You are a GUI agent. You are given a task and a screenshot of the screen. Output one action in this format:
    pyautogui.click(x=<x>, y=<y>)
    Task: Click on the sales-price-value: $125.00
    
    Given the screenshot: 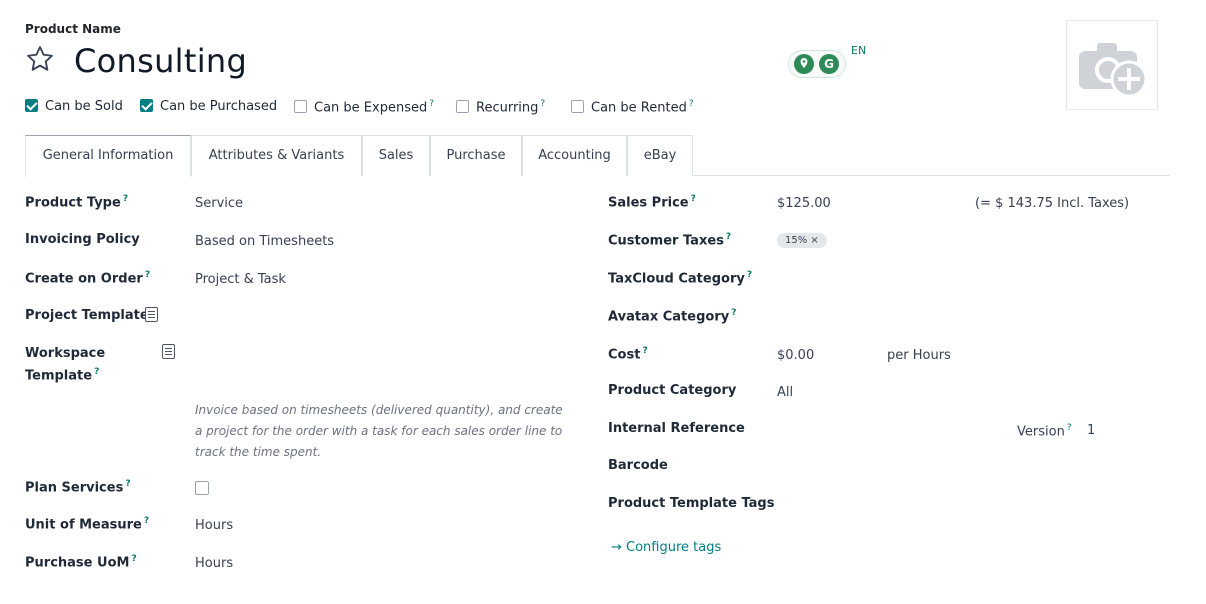 What is the action you would take?
    pyautogui.click(x=804, y=203)
    